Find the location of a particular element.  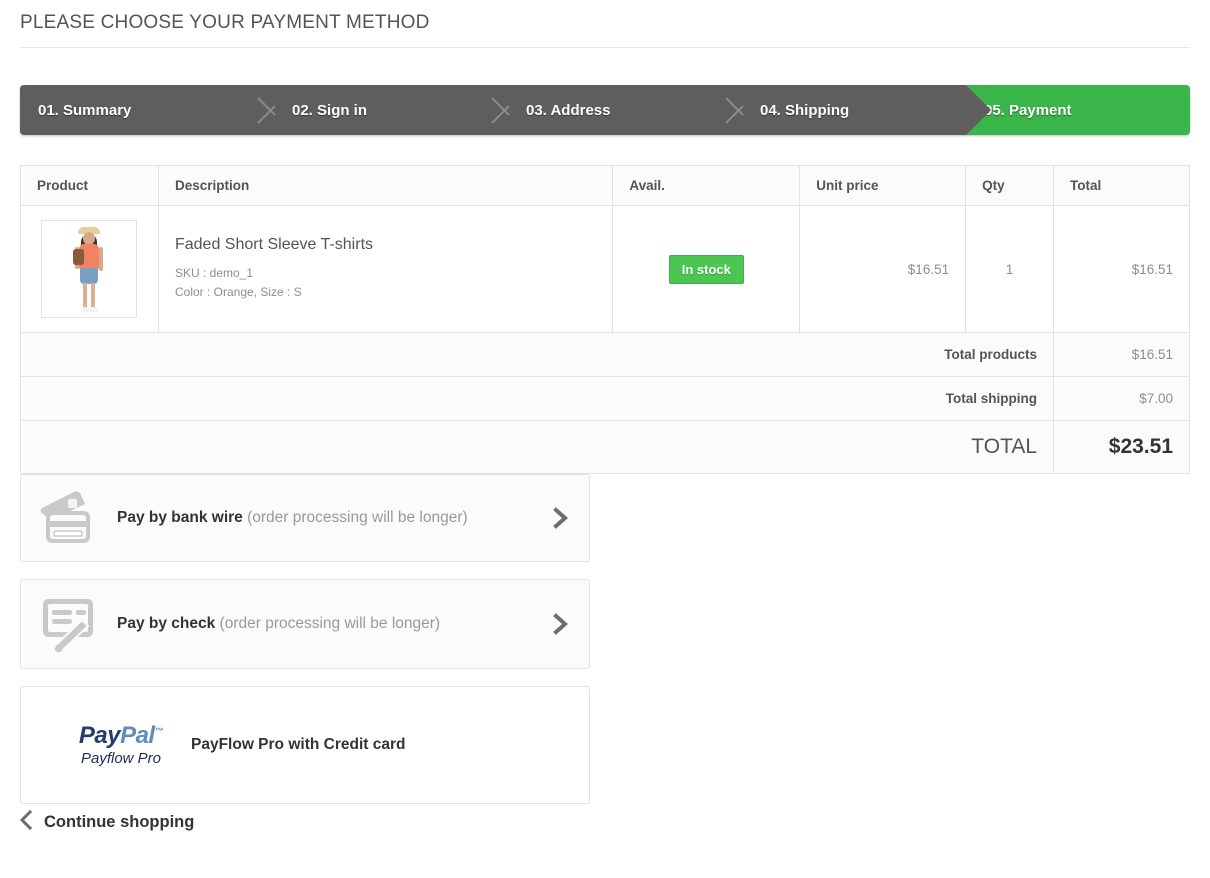

product-quantity: 1 is located at coordinates (1010, 269).